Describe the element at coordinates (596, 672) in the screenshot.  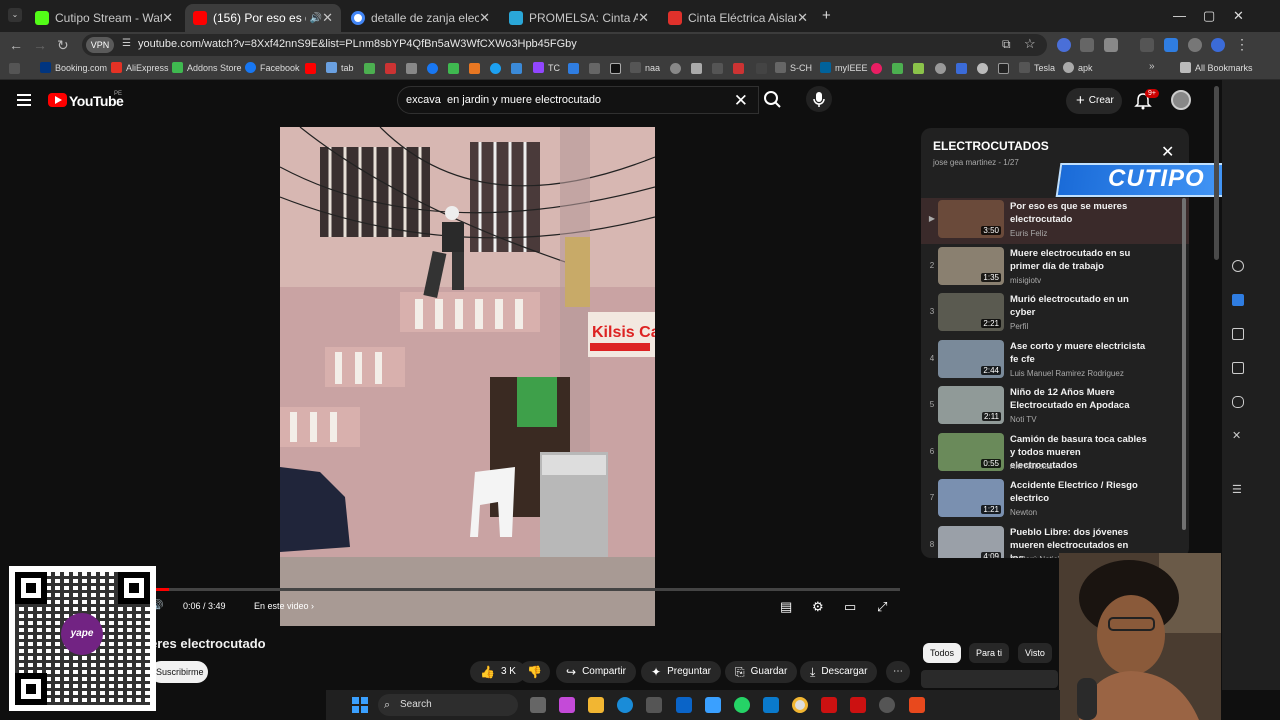
I see `share-button: ↪ Compartir` at that location.